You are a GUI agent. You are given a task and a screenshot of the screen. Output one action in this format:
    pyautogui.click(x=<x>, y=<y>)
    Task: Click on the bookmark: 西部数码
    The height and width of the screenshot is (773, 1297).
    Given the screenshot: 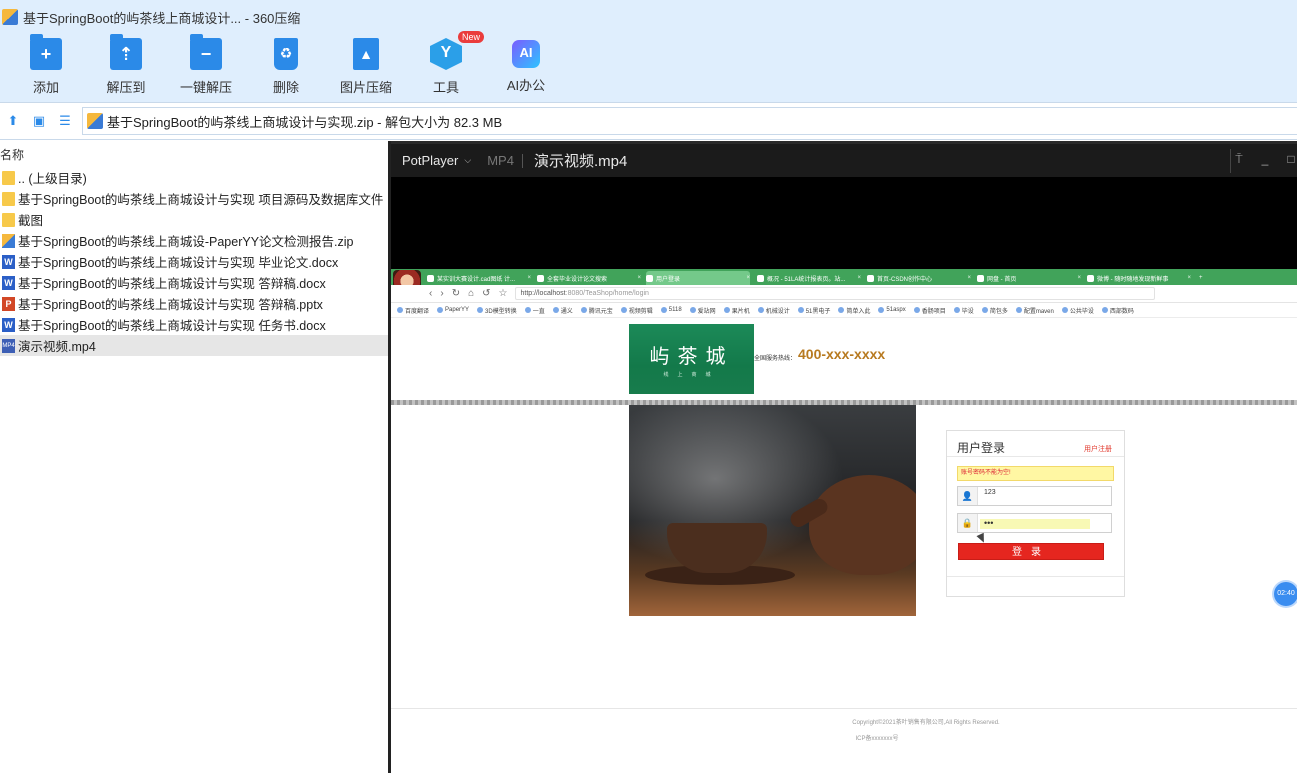 What is the action you would take?
    pyautogui.click(x=1117, y=310)
    